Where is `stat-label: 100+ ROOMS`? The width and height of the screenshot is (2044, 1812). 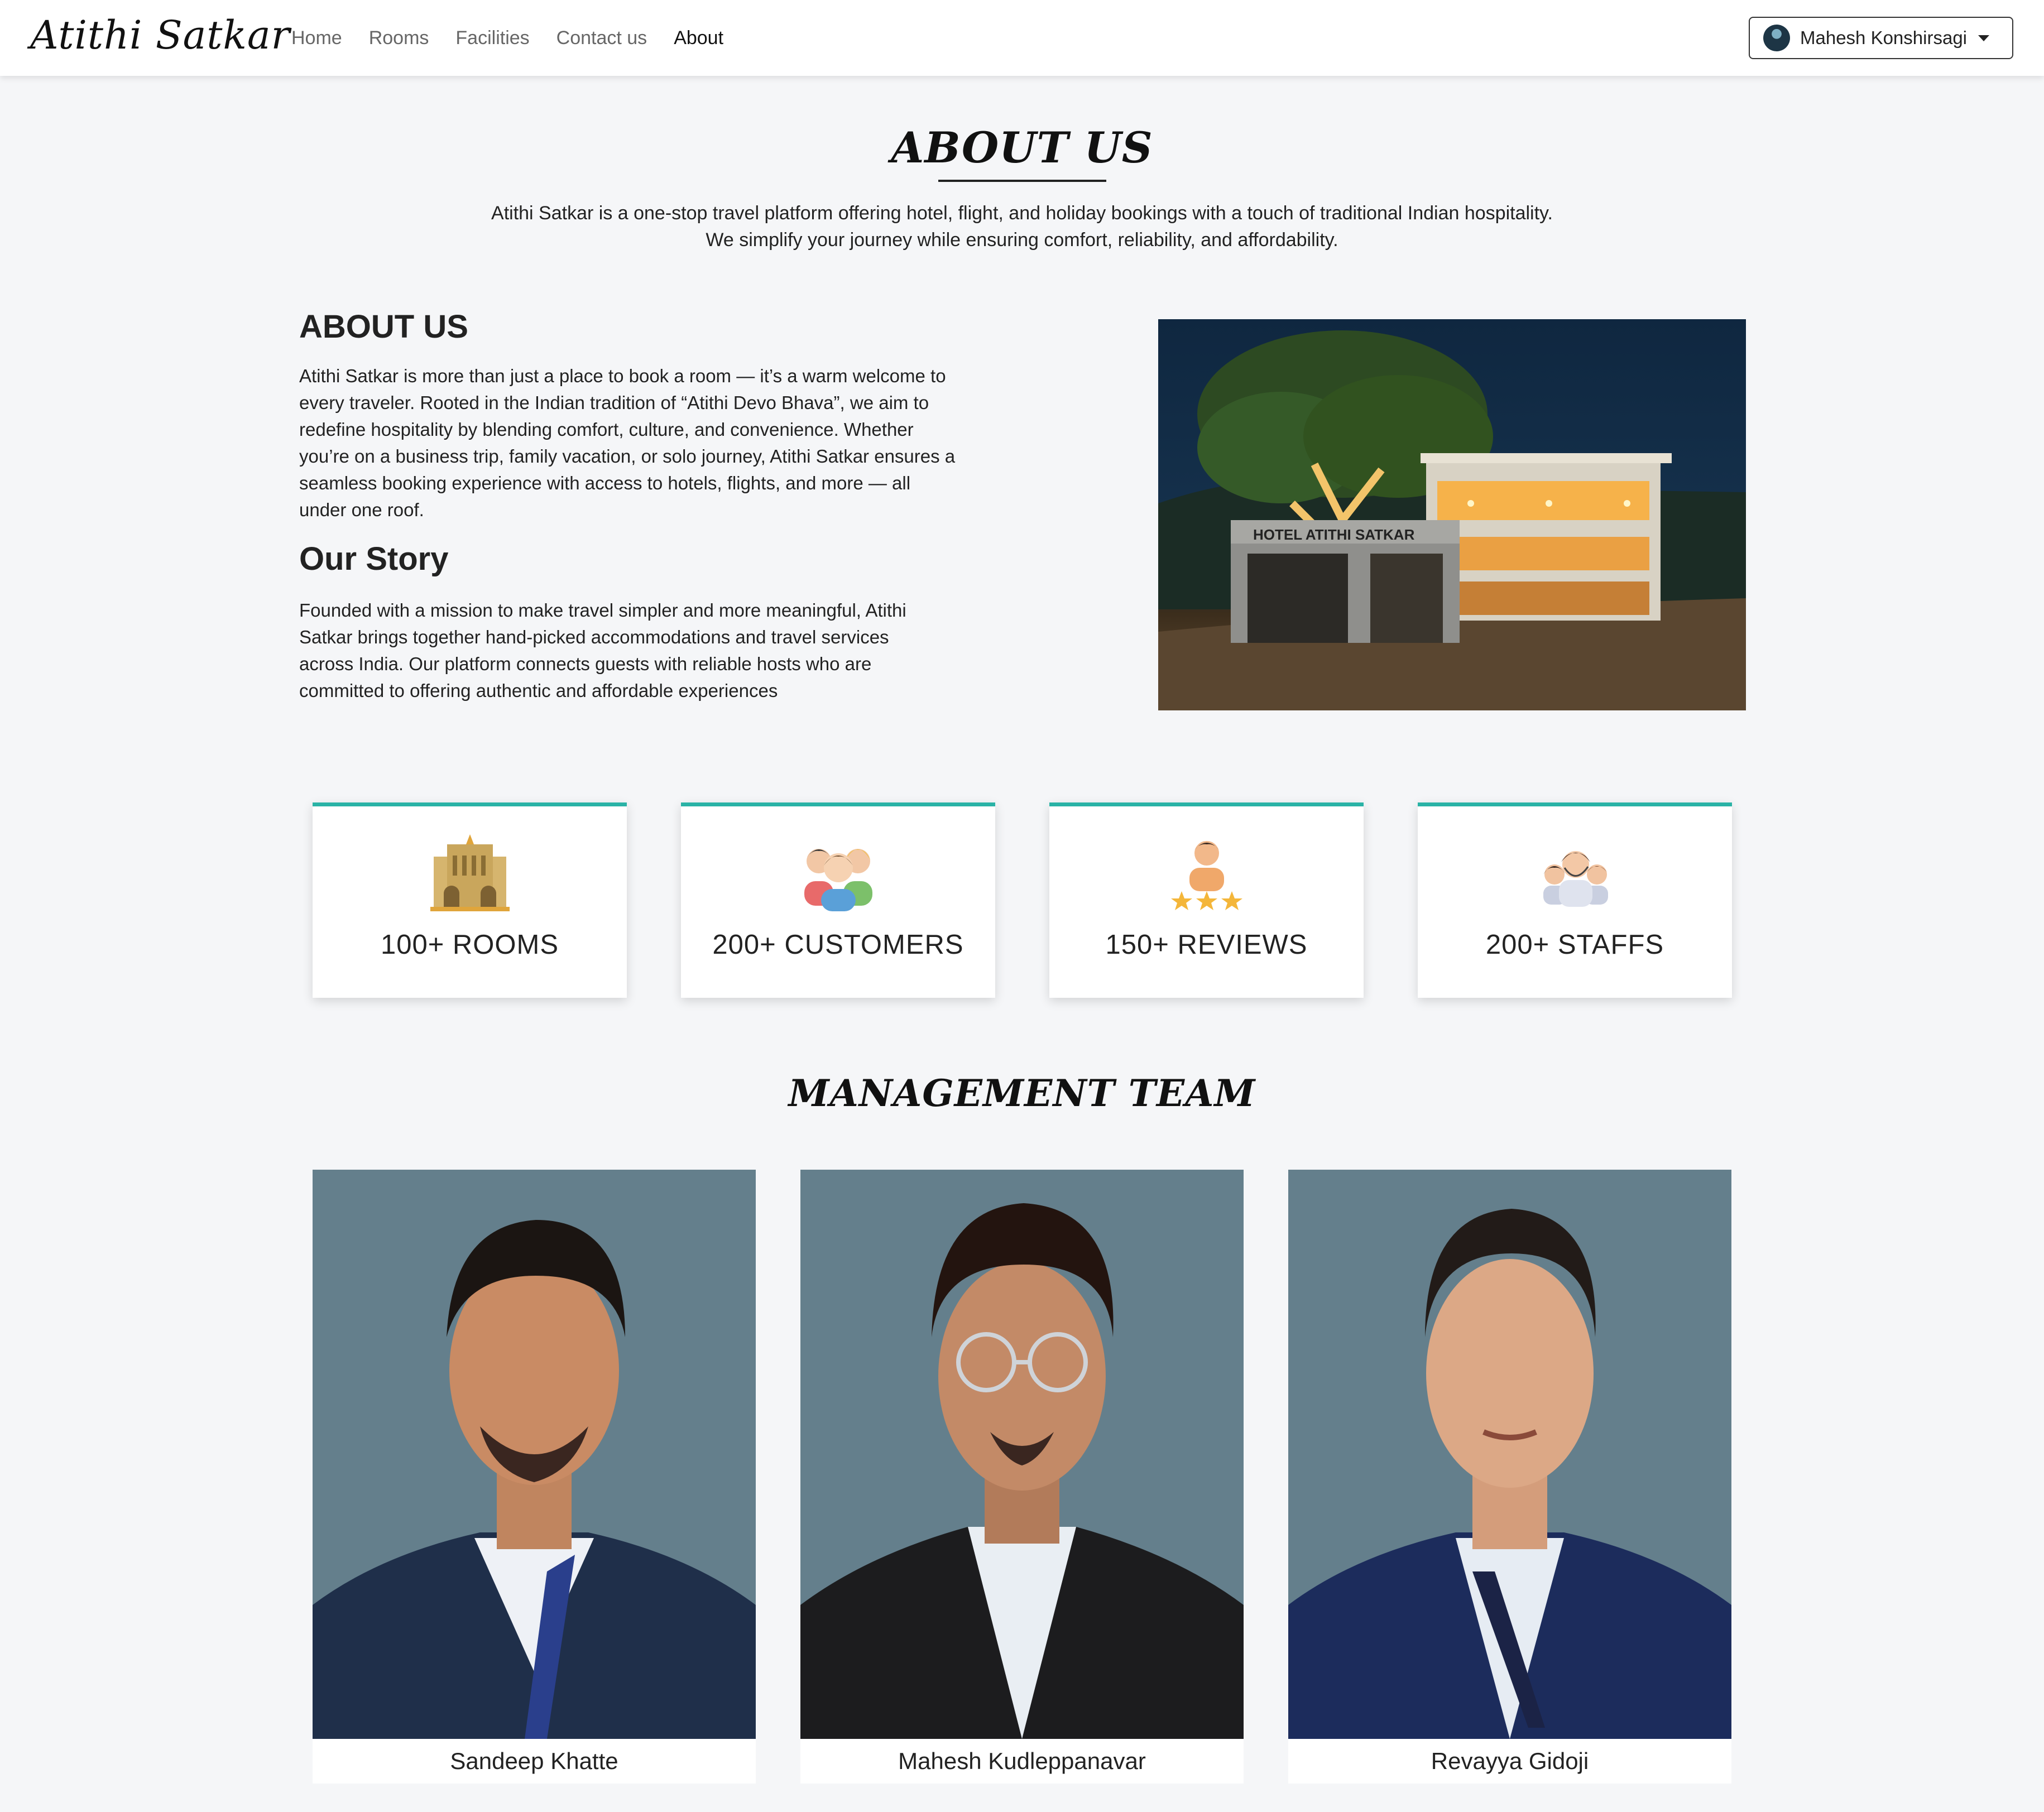 stat-label: 100+ ROOMS is located at coordinates (469, 945).